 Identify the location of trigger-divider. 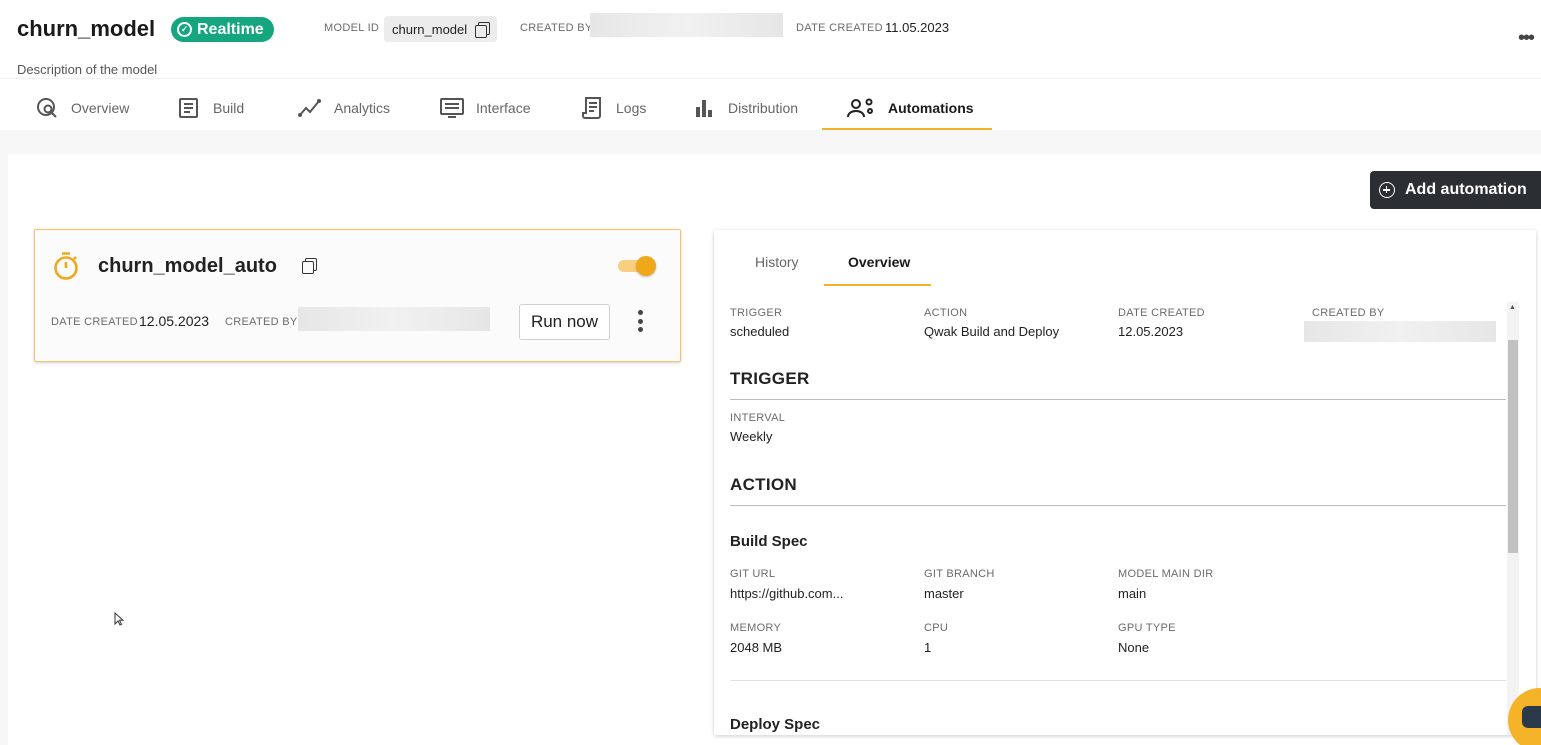
(1118, 399).